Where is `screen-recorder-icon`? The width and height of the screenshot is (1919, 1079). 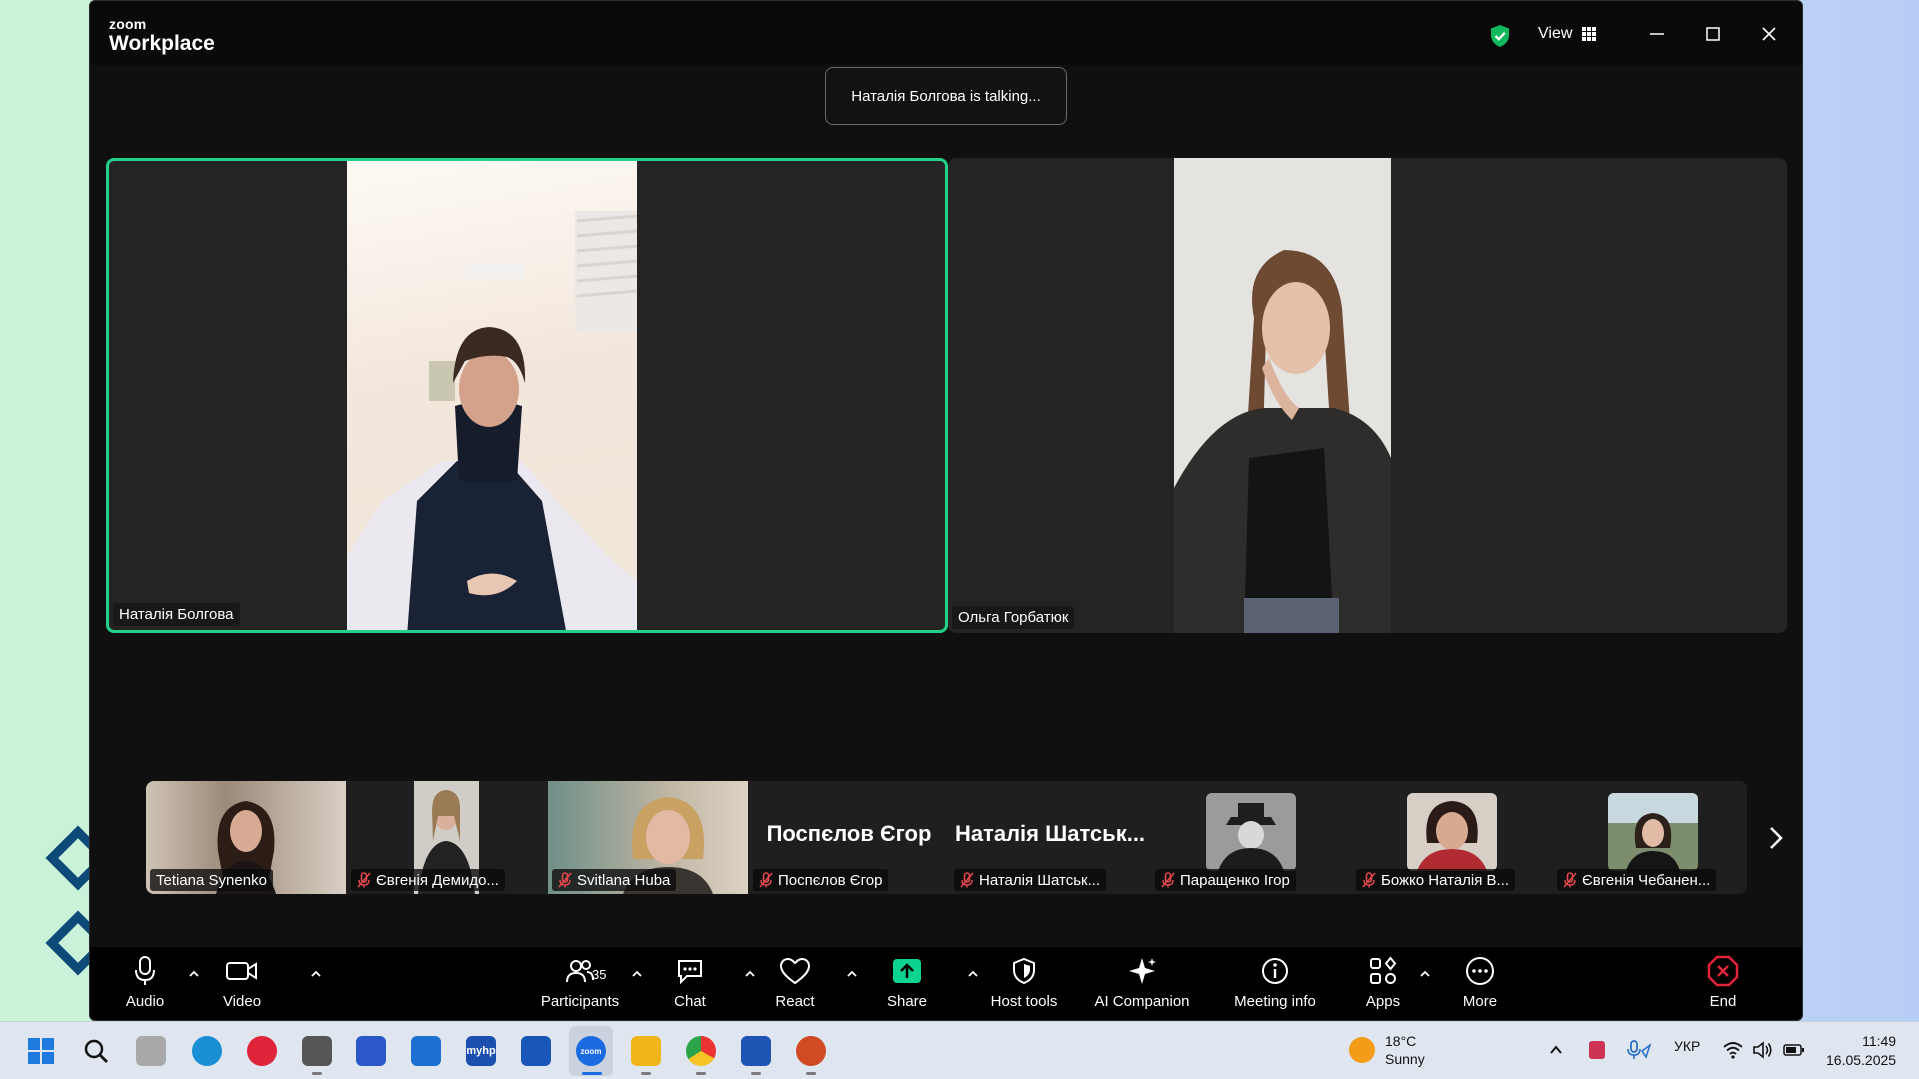
screen-recorder-icon is located at coordinates (262, 1051).